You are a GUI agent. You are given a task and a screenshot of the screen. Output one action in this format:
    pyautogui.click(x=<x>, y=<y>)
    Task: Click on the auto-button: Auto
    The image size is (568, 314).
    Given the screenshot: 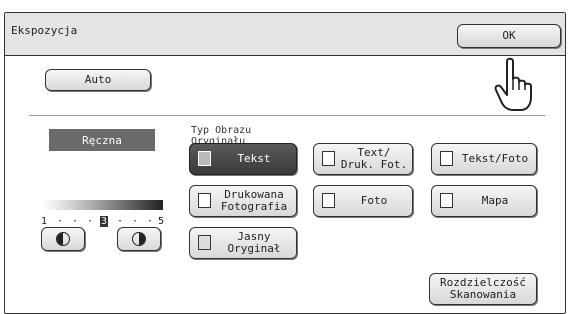 What is the action you would take?
    pyautogui.click(x=98, y=80)
    